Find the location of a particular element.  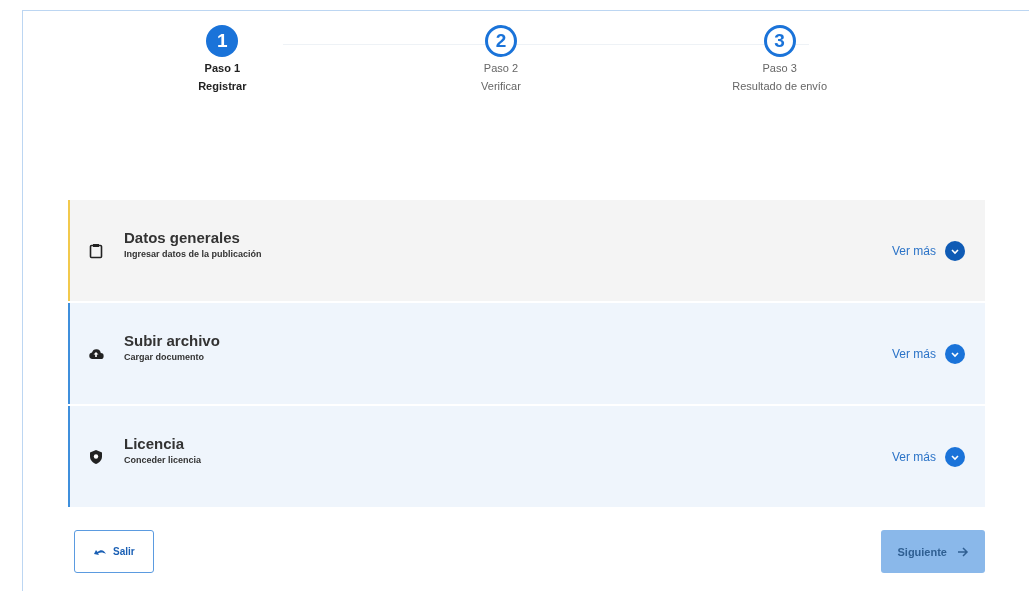

step-title: Registrar is located at coordinates (222, 86).